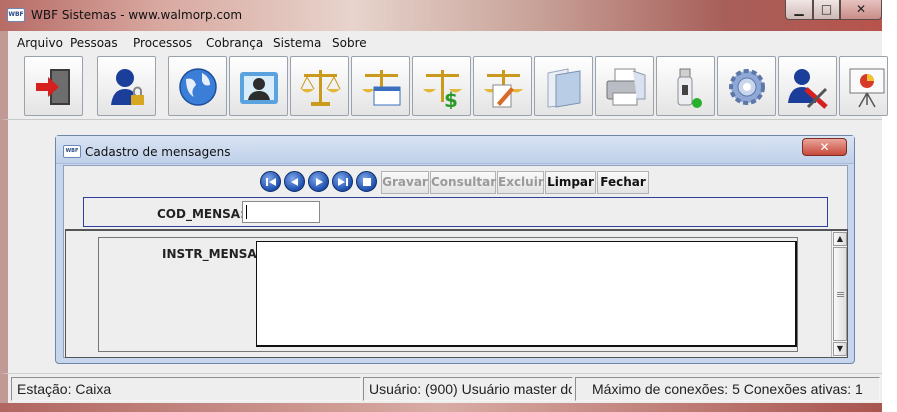 Image resolution: width=897 pixels, height=412 pixels. What do you see at coordinates (212, 254) in the screenshot?
I see `instr-mensa-label: INSTR_MENSA:` at bounding box center [212, 254].